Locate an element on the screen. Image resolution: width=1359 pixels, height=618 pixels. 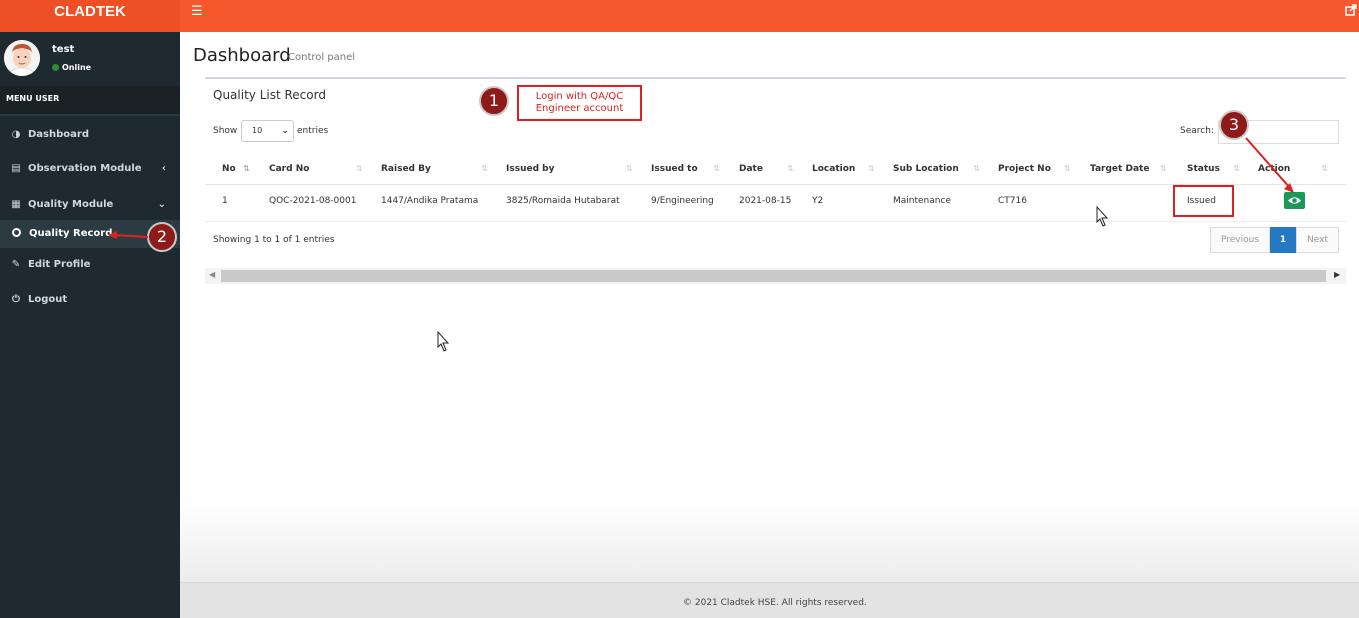
user-status: Online is located at coordinates (71, 67).